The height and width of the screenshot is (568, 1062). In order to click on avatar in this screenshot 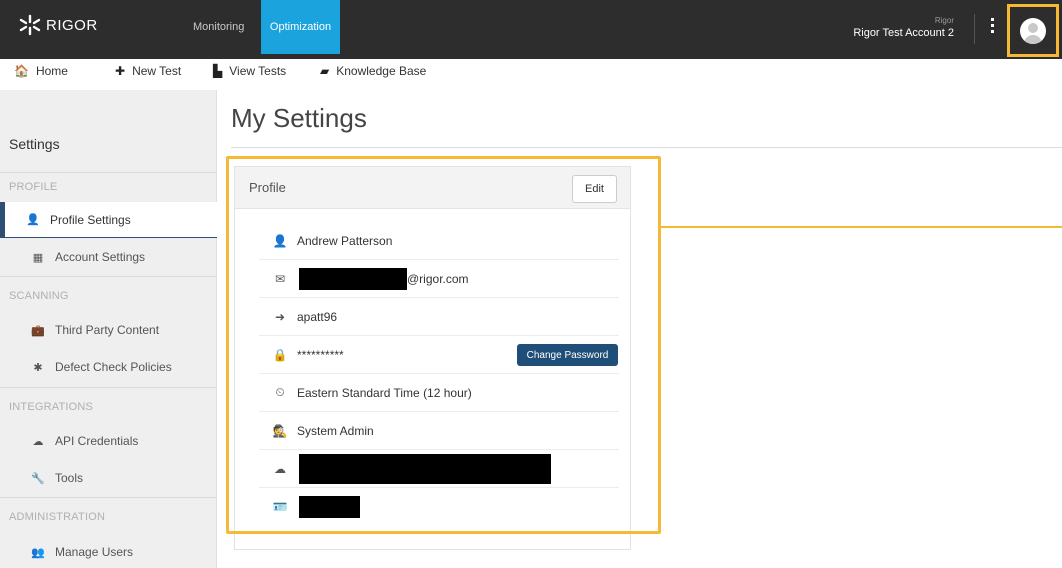, I will do `click(1033, 31)`.